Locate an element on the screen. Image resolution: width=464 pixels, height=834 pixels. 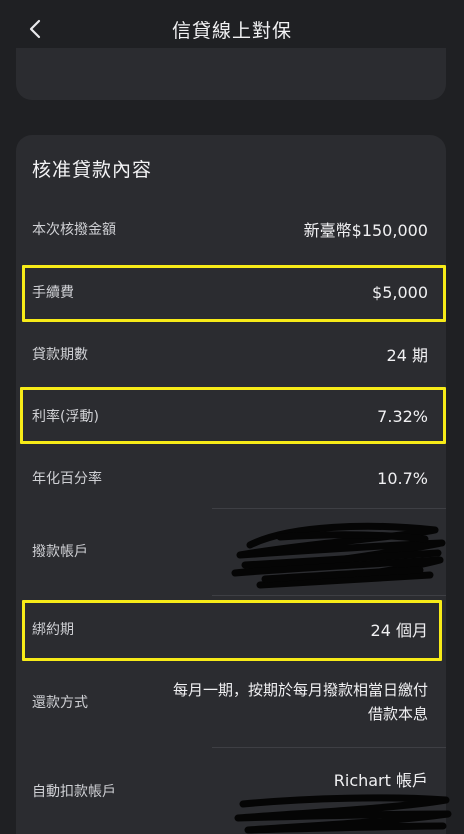
chevron-left-icon is located at coordinates (35, 29).